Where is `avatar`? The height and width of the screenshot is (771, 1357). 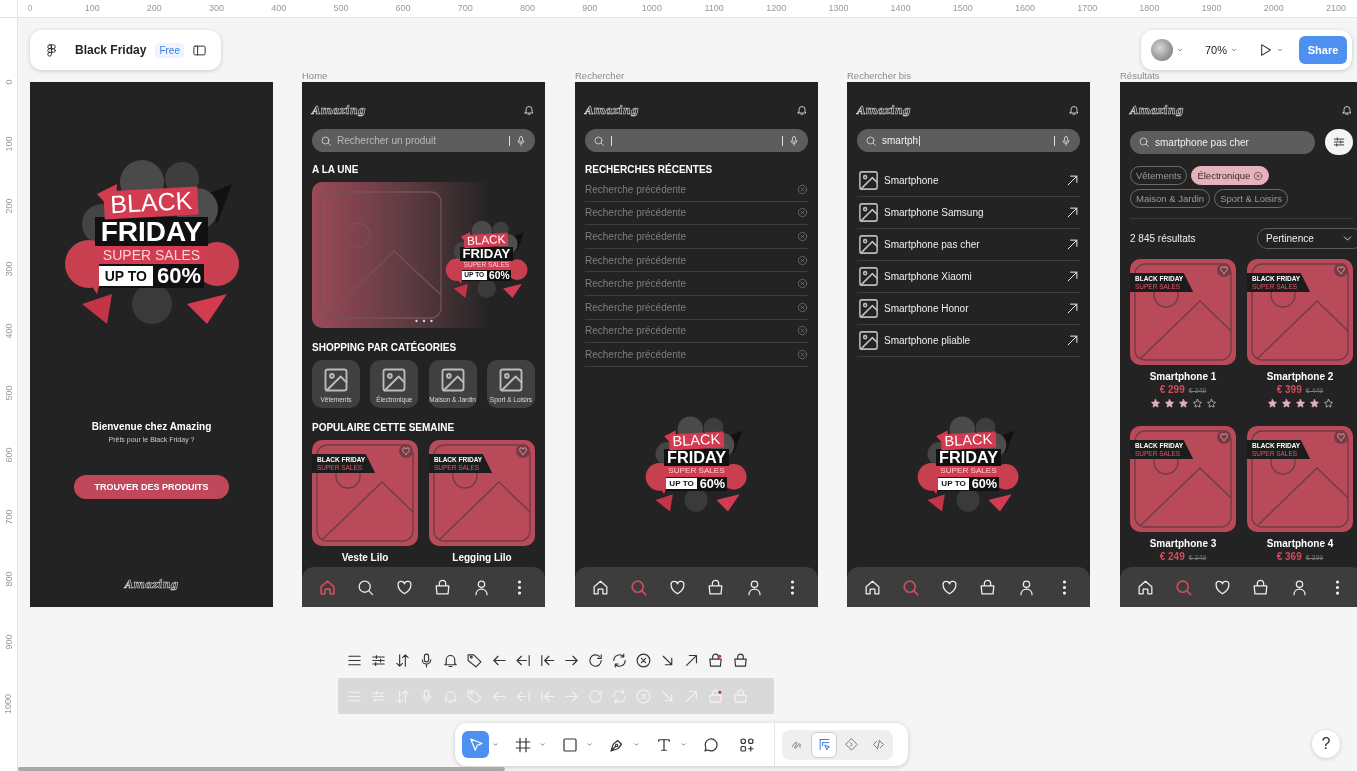
avatar is located at coordinates (1162, 50).